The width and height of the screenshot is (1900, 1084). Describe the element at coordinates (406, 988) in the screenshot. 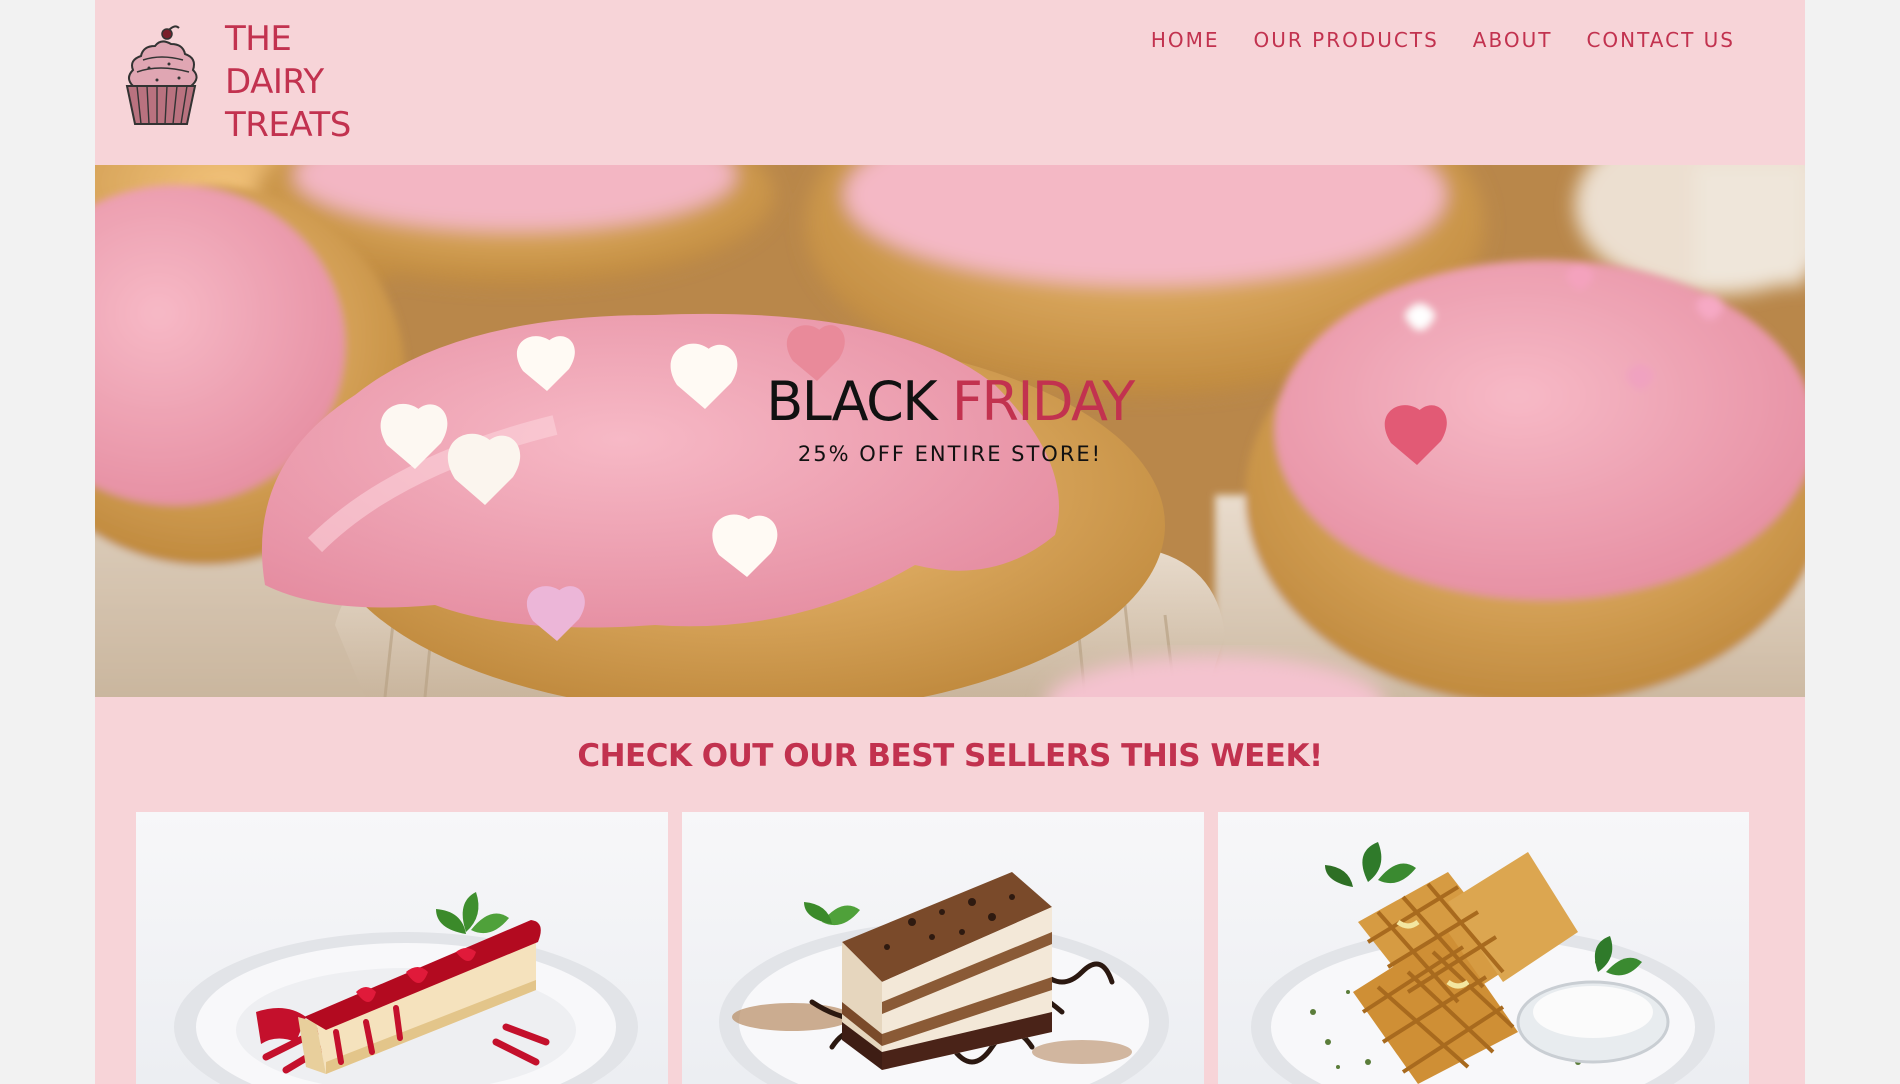

I see `cheesecake-image` at that location.